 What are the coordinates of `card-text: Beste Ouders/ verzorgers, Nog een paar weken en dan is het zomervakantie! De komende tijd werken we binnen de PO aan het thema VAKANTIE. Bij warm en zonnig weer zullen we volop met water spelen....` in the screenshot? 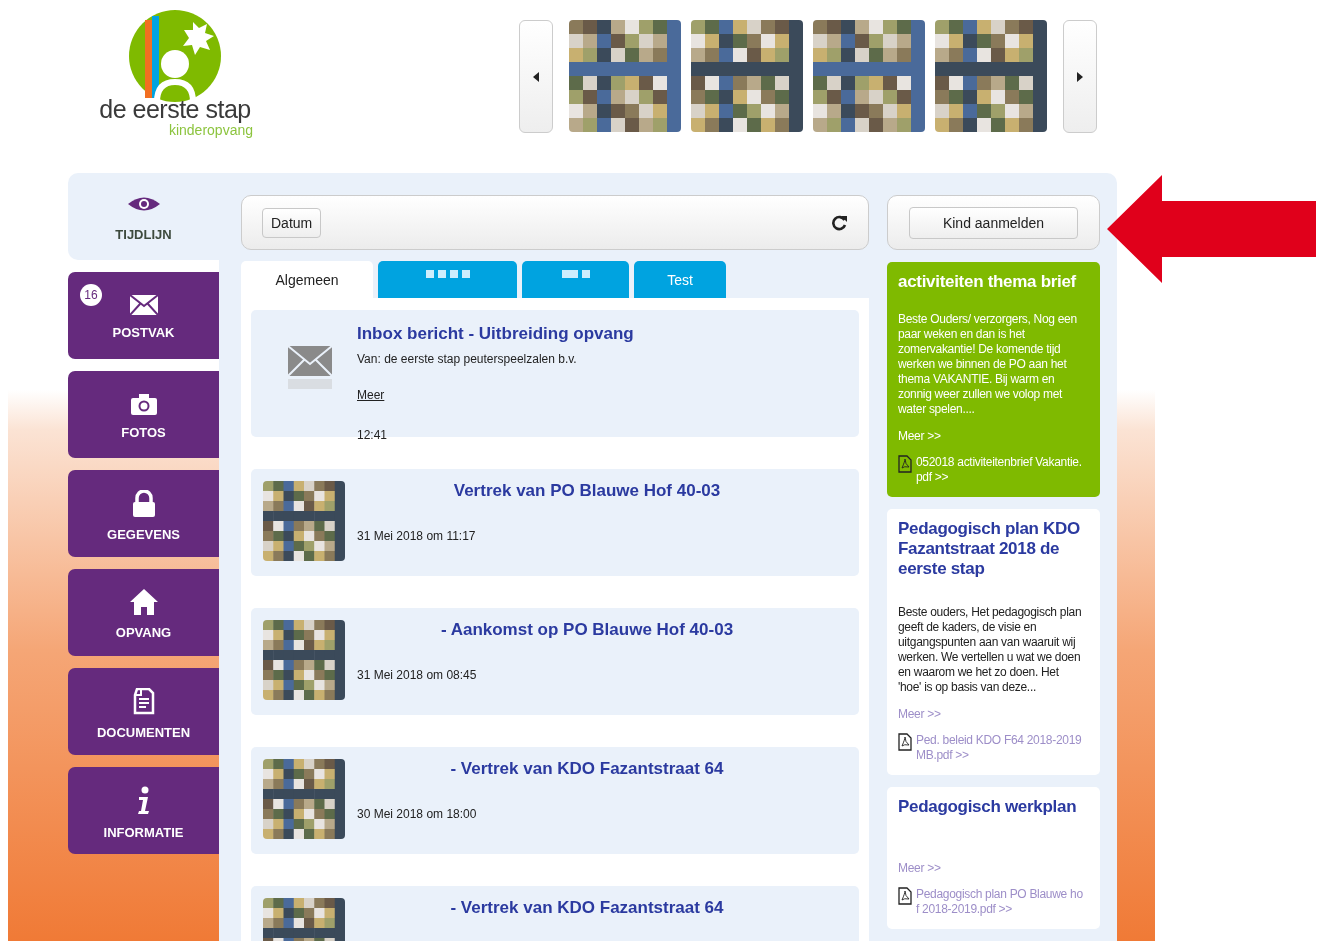 It's located at (988, 364).